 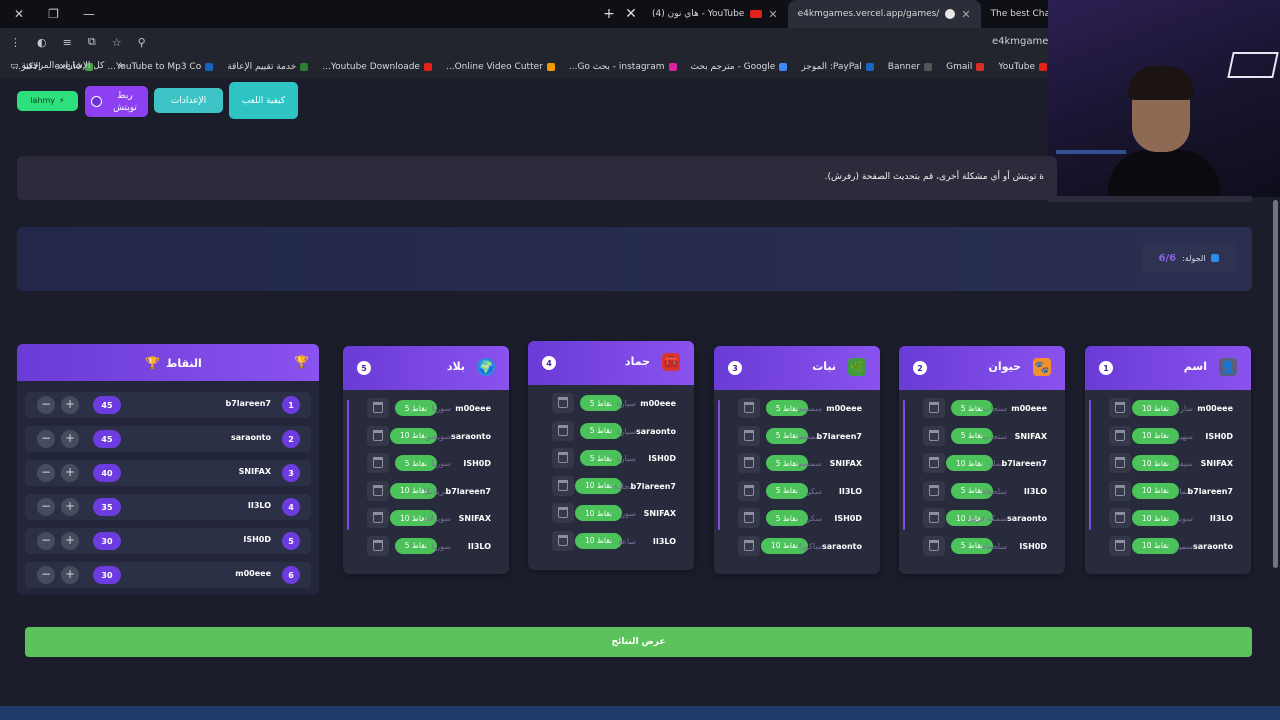 What do you see at coordinates (1184, 519) in the screenshot?
I see `answer-word: سوير` at bounding box center [1184, 519].